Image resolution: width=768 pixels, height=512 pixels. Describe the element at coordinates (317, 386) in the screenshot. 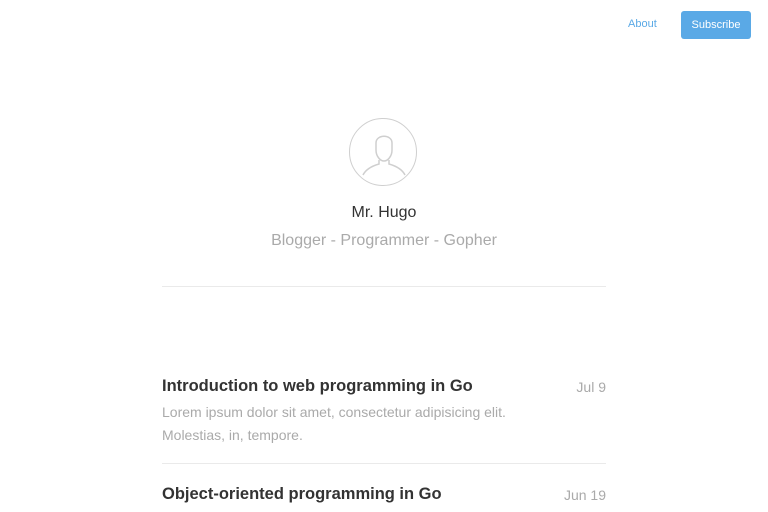

I see `post-title-link: Introduction to web programming in Go` at that location.